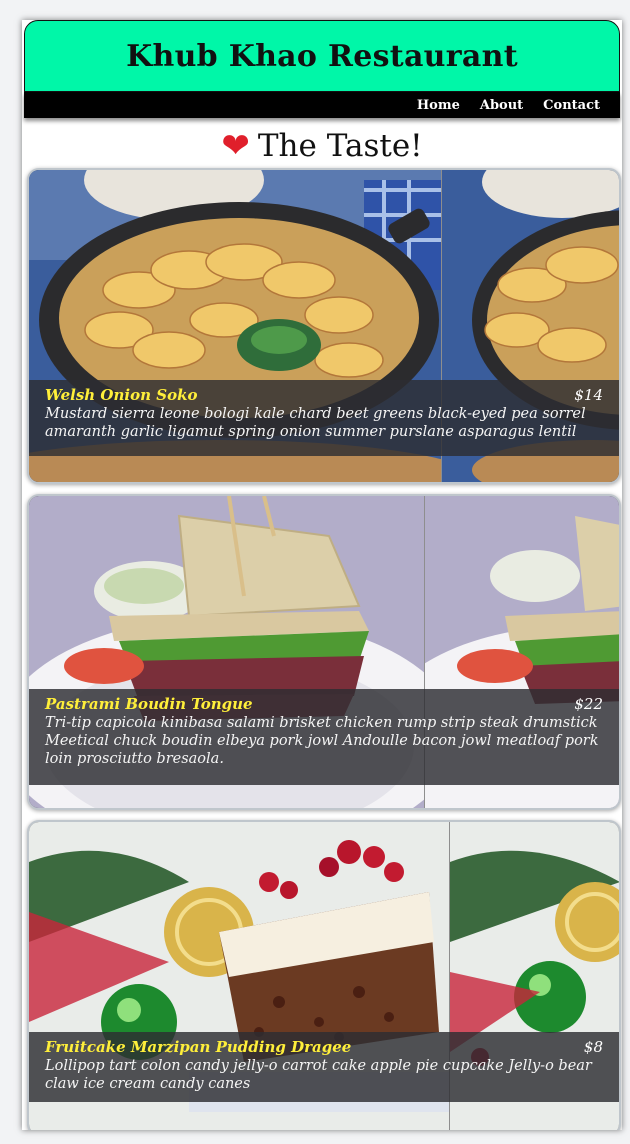  I want to click on nav-link-about: About, so click(501, 105).